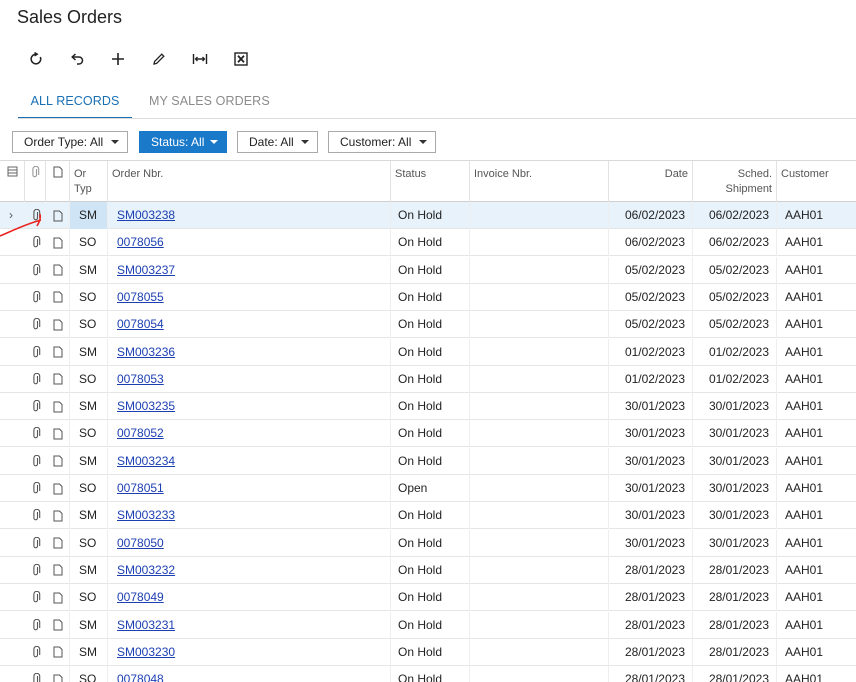 The height and width of the screenshot is (682, 856). What do you see at coordinates (140, 324) in the screenshot?
I see `order-nbr-link: 0078054` at bounding box center [140, 324].